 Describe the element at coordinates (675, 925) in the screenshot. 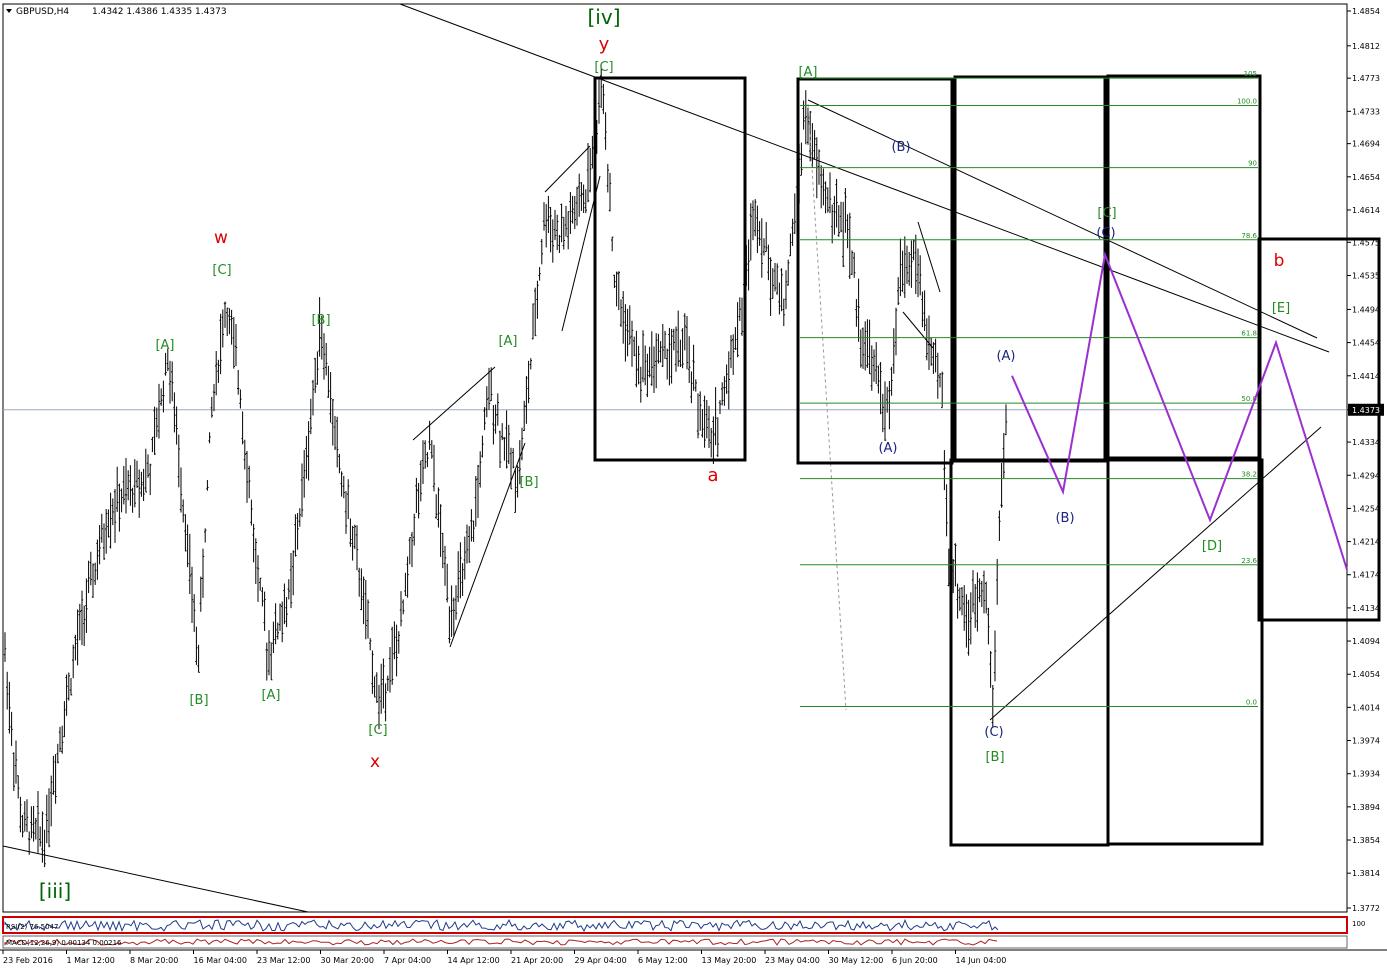

I see `rsi-panel` at that location.